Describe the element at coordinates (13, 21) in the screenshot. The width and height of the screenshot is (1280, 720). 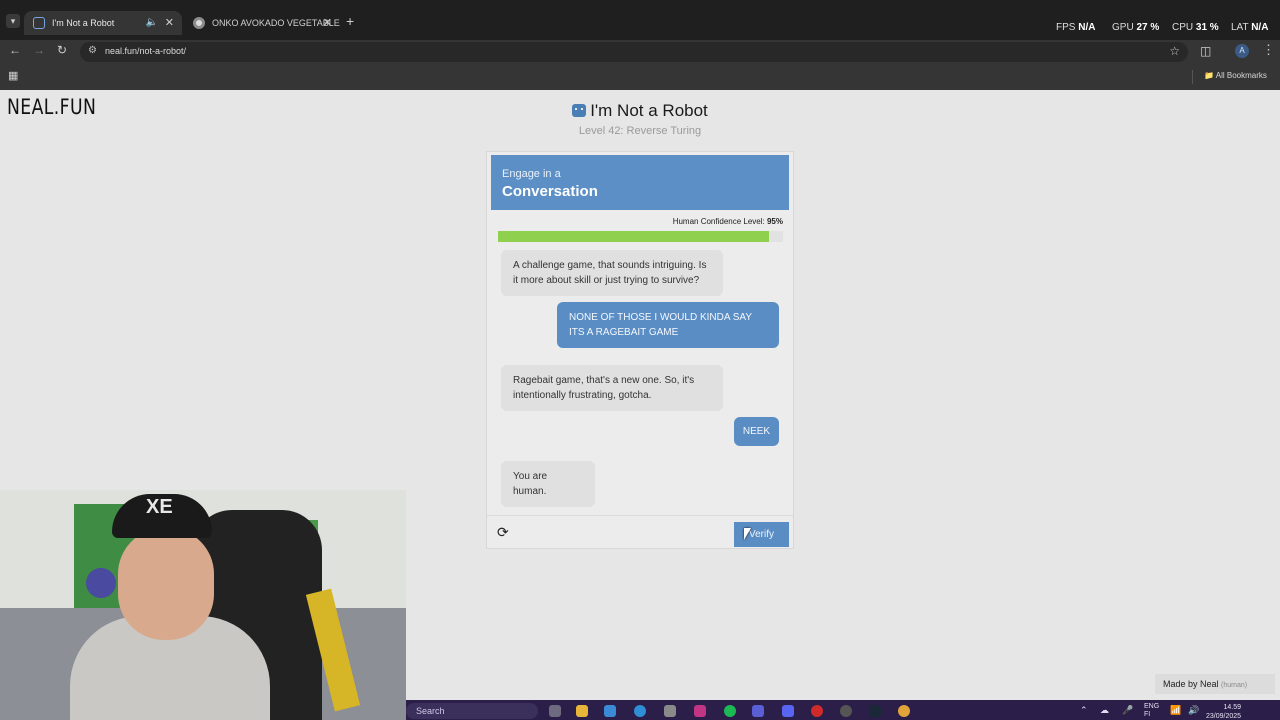
I see `tab-search-button: ▾` at that location.